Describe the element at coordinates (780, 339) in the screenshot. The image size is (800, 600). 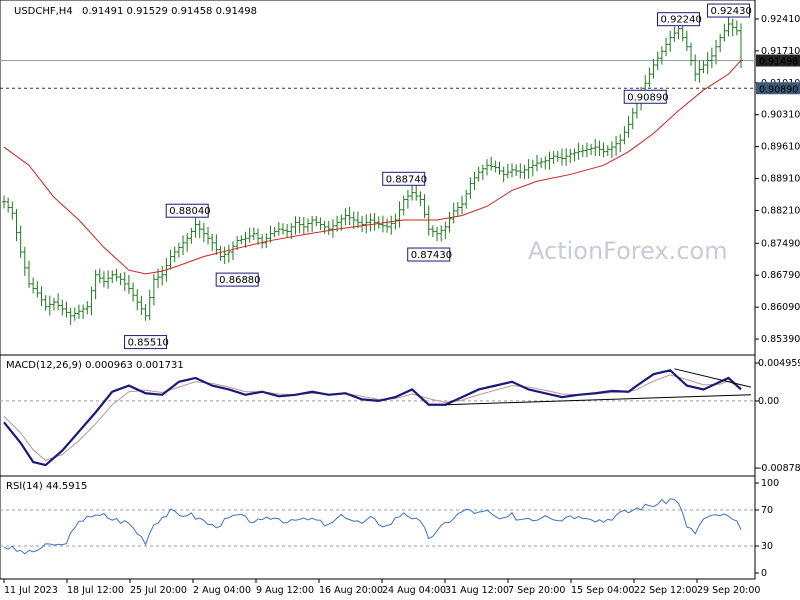
I see `price-axis-tick-label: 0.85390` at that location.